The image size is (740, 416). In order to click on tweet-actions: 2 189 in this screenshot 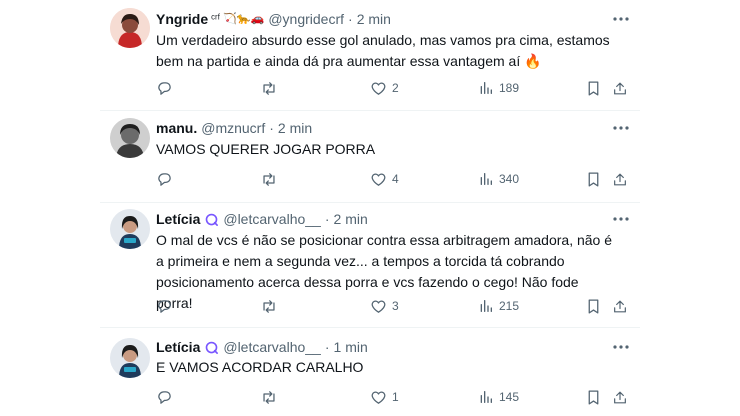, I will do `click(391, 88)`.